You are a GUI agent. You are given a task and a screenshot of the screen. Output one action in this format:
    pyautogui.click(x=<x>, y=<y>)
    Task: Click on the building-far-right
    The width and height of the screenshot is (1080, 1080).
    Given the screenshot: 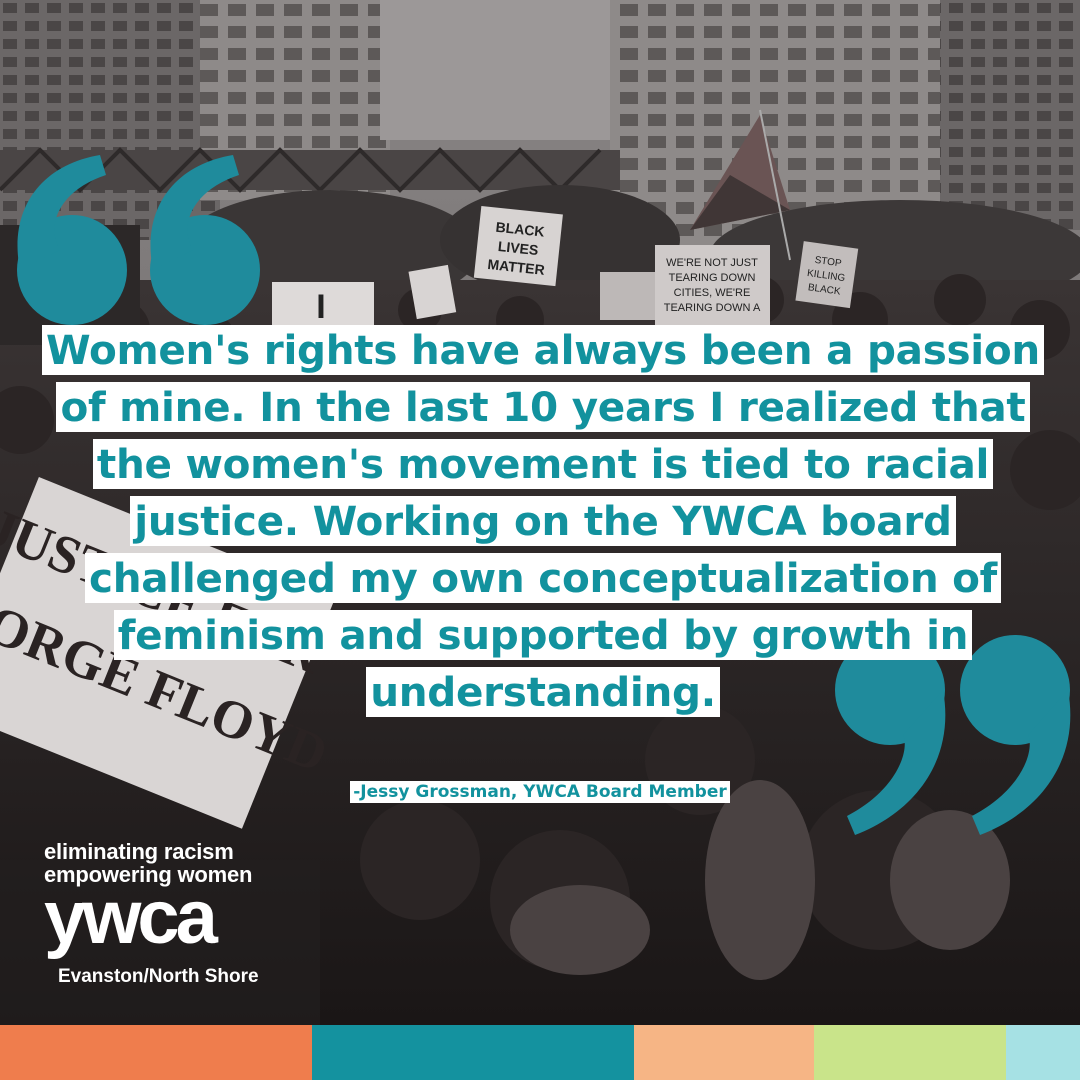 What is the action you would take?
    pyautogui.click(x=1010, y=115)
    